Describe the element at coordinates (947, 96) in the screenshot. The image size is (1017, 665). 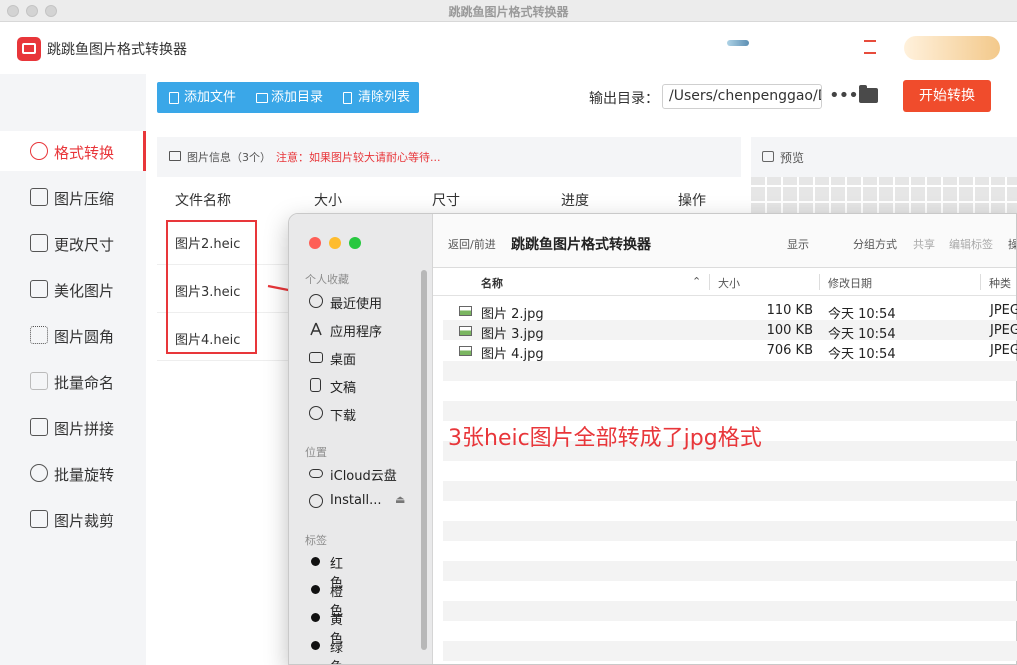
I see `start-convert-button: 开始转换` at that location.